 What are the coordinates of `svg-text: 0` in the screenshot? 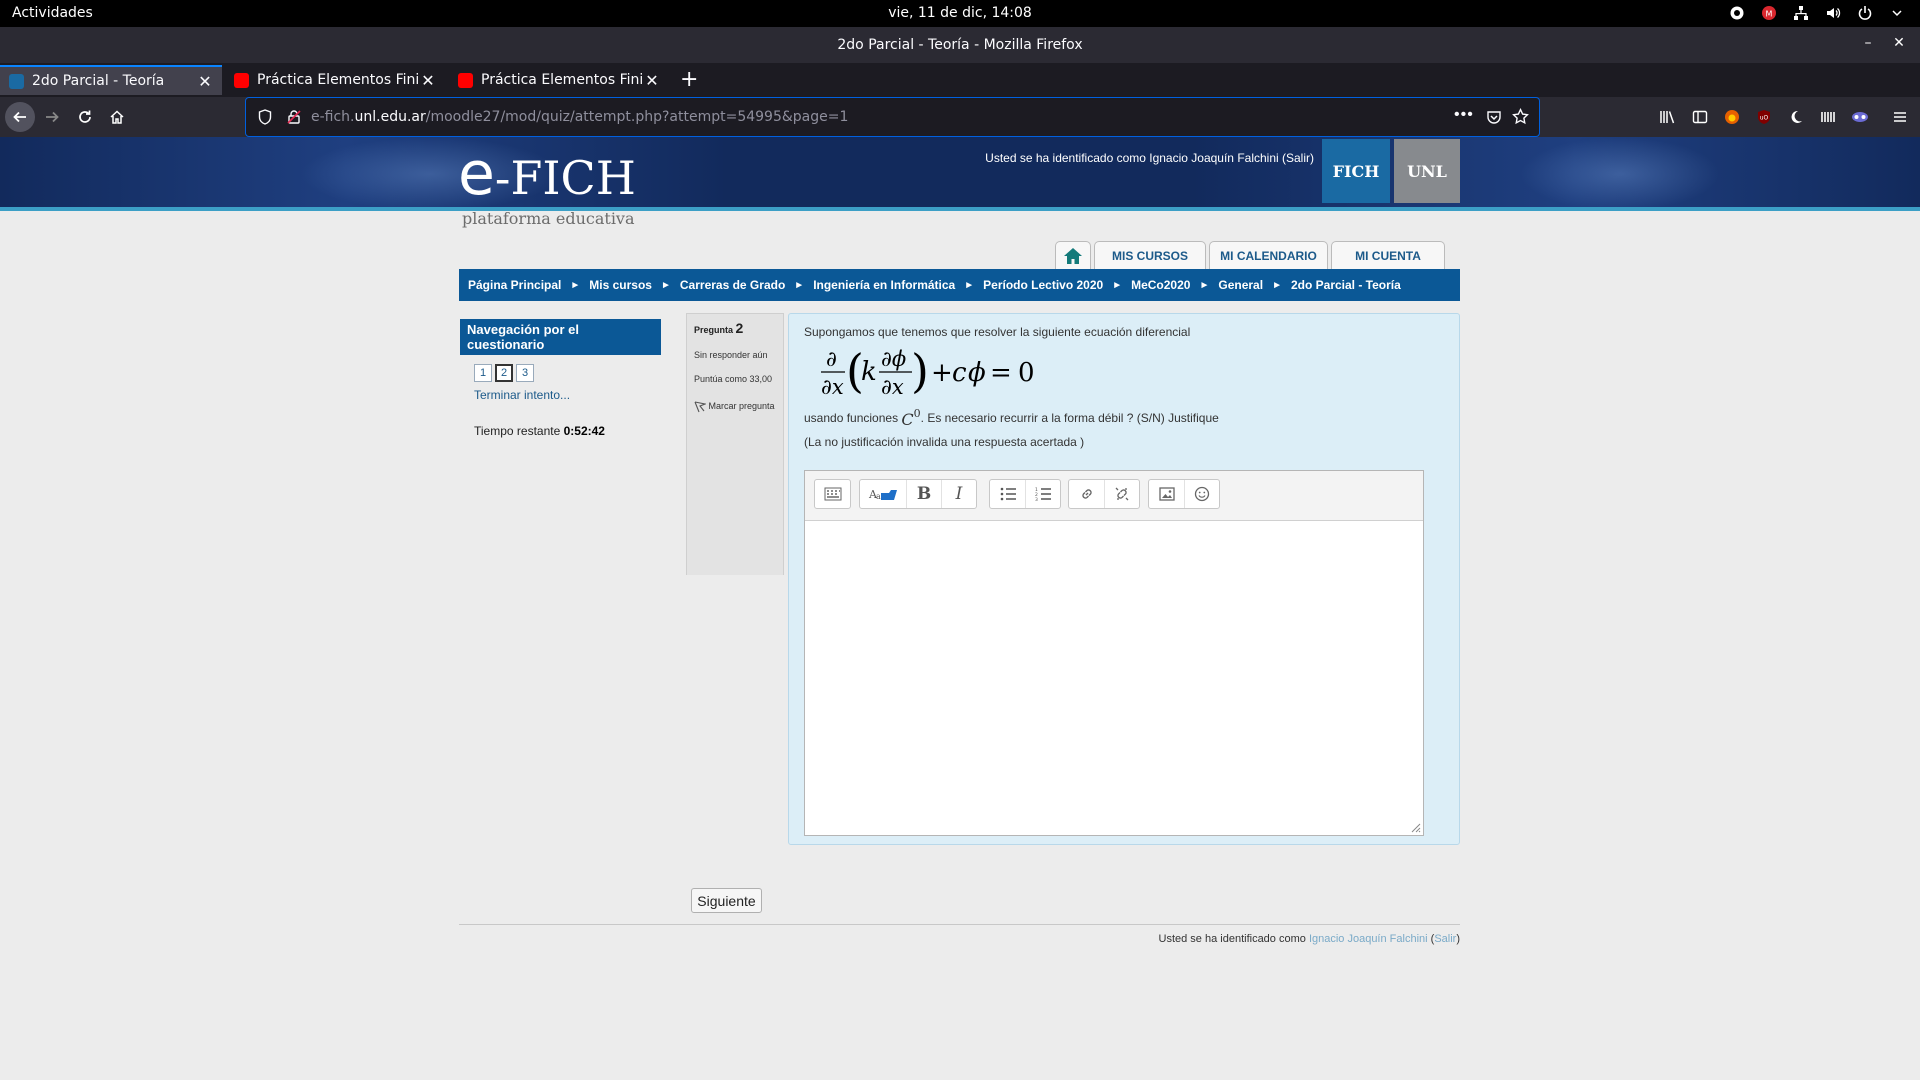 It's located at (1026, 373).